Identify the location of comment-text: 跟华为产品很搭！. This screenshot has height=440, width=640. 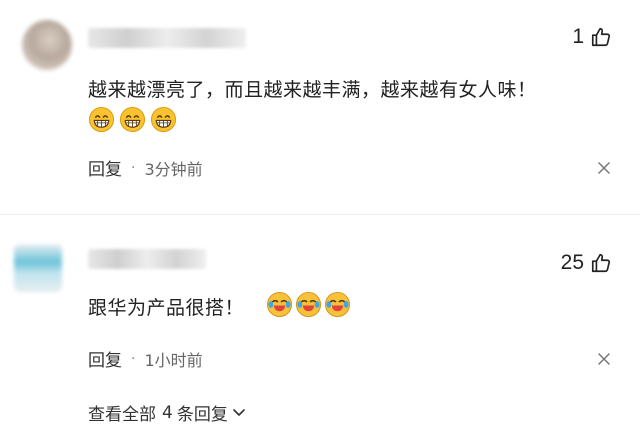
(166, 308).